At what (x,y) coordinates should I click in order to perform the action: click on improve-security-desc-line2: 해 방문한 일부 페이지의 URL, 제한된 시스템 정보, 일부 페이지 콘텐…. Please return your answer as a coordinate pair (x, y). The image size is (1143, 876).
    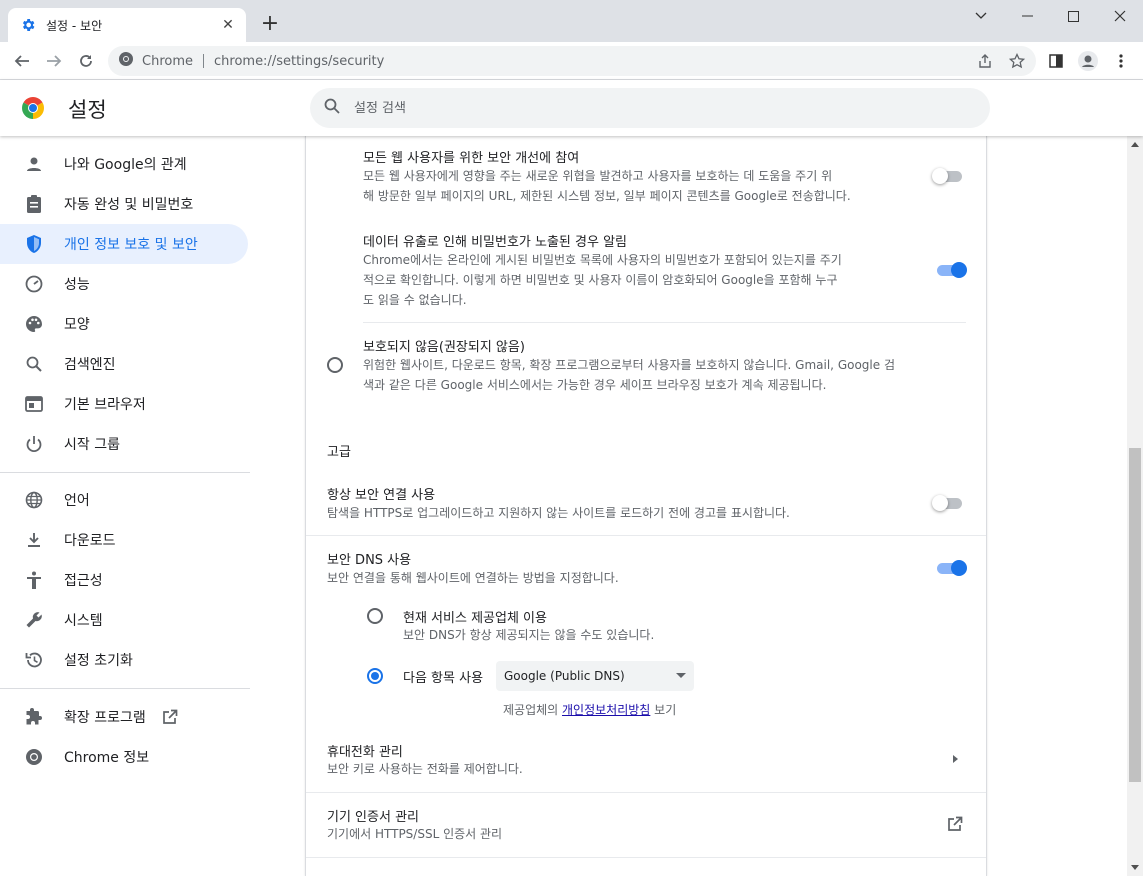
    Looking at the image, I should click on (607, 196).